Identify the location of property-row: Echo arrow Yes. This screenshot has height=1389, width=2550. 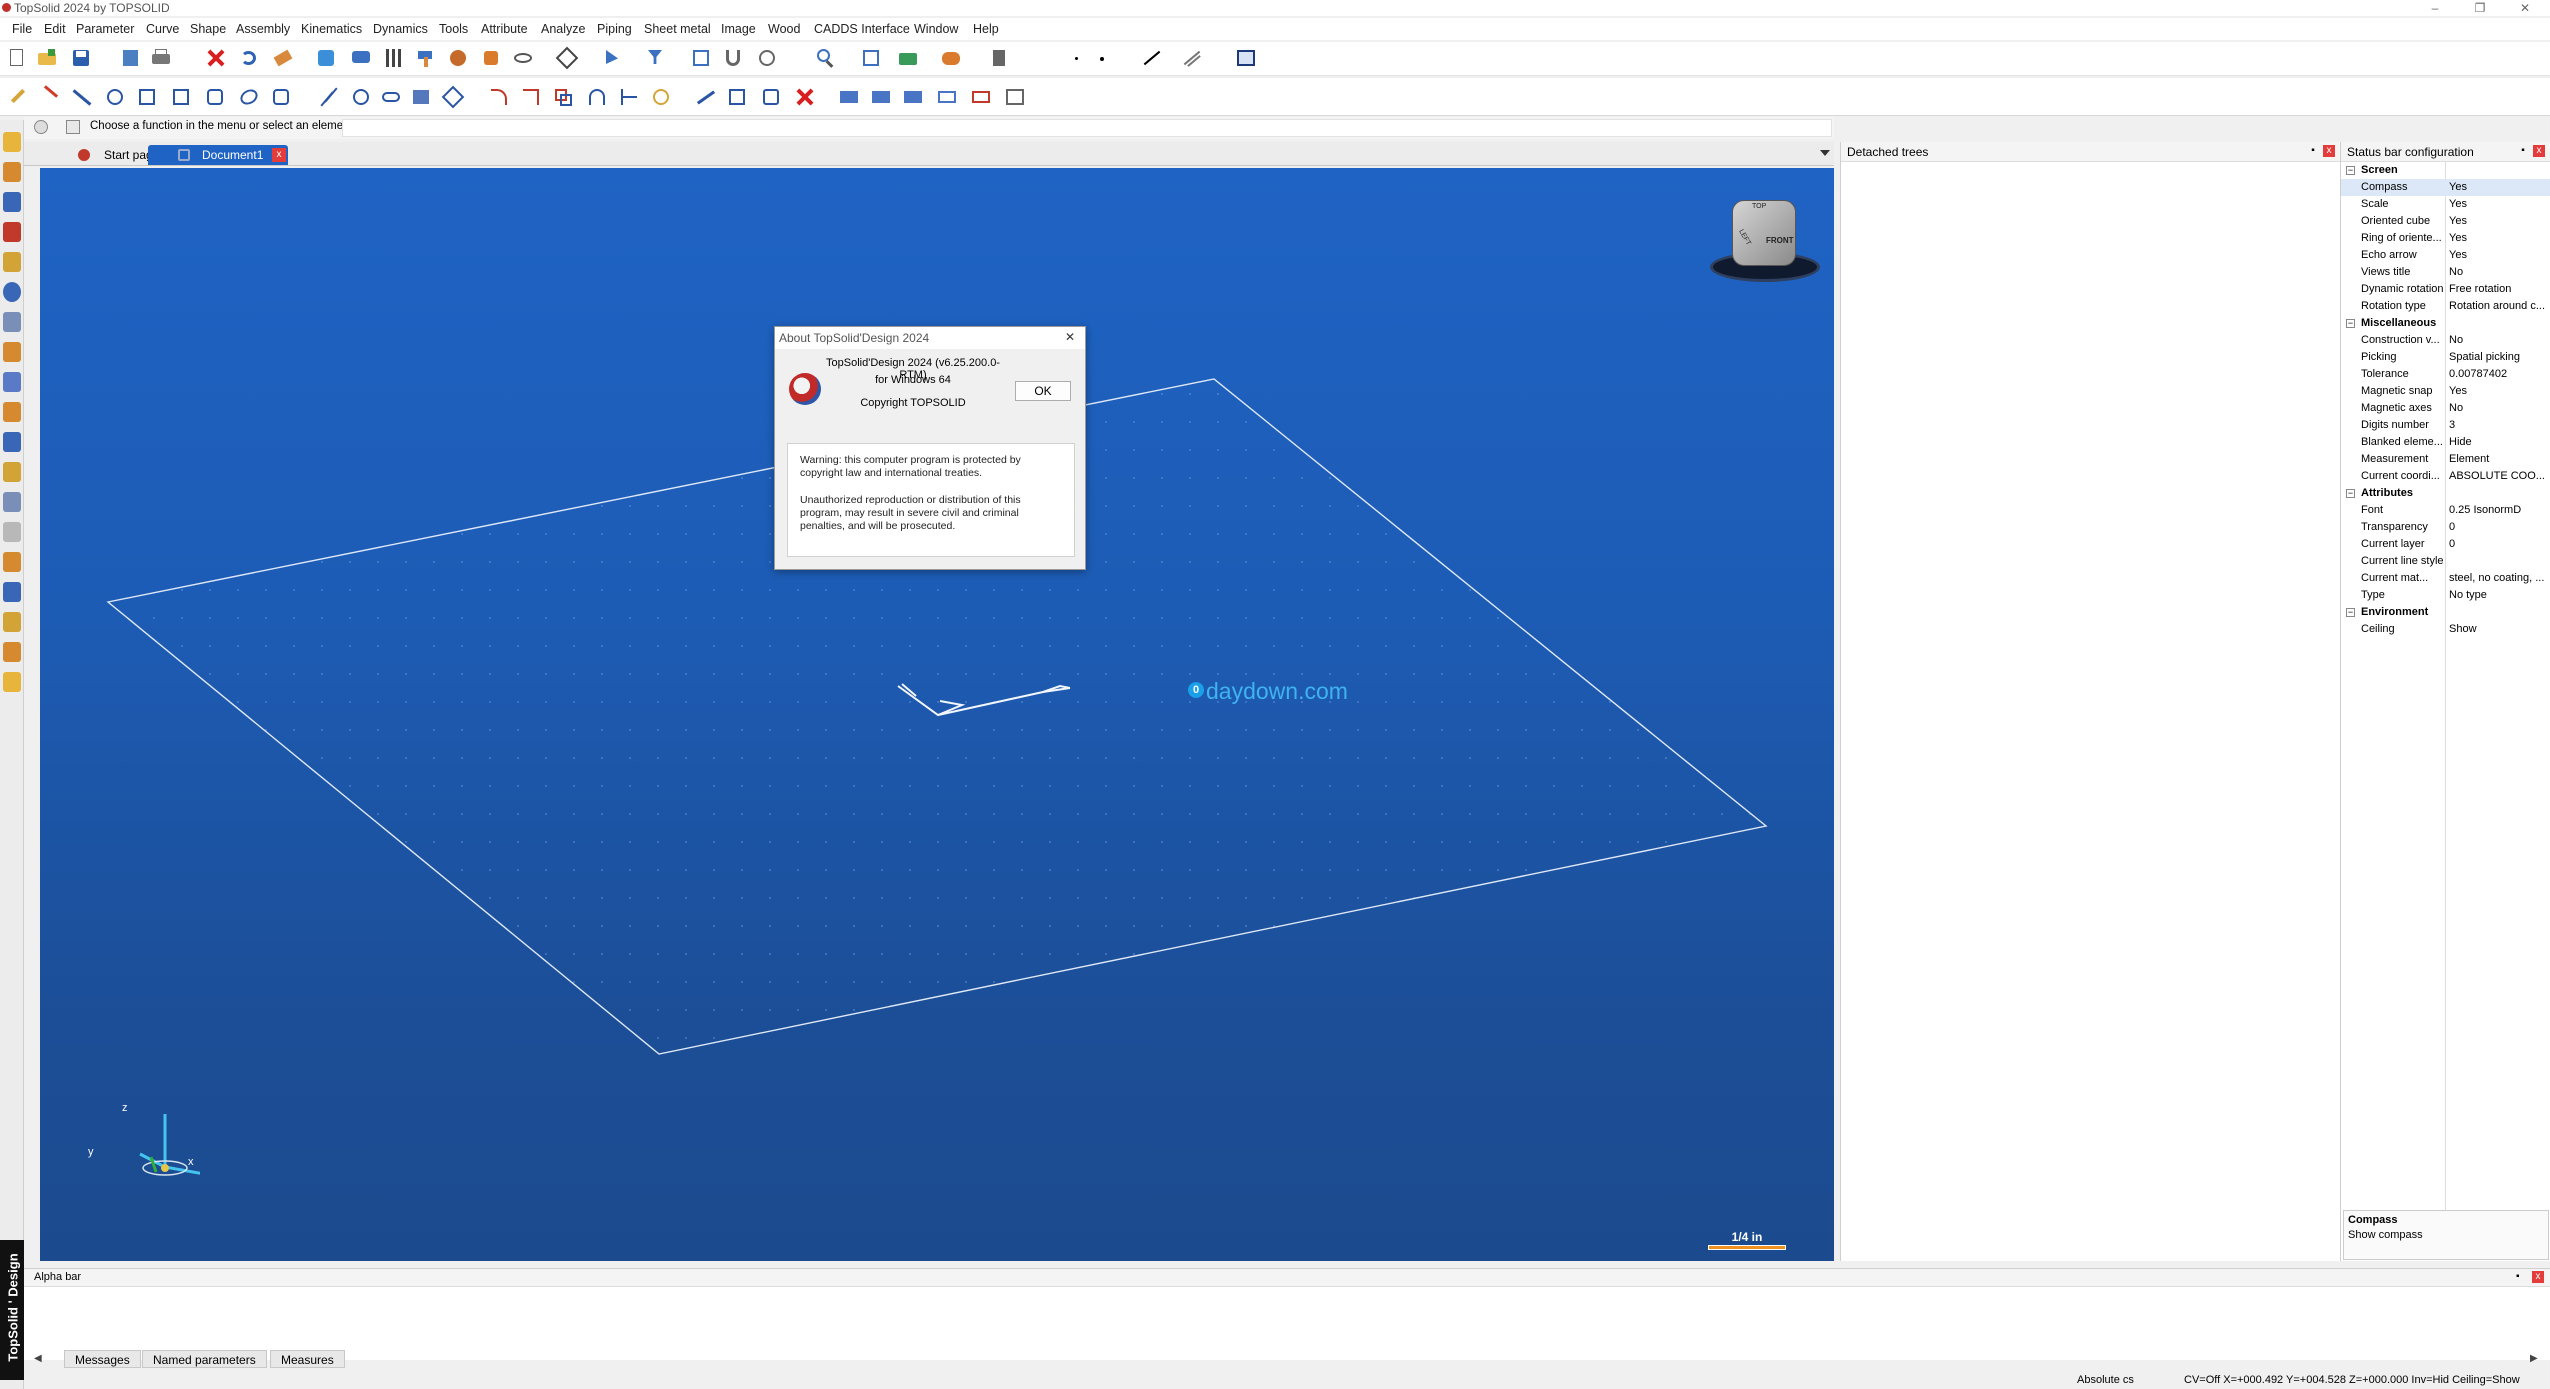
(2445, 255).